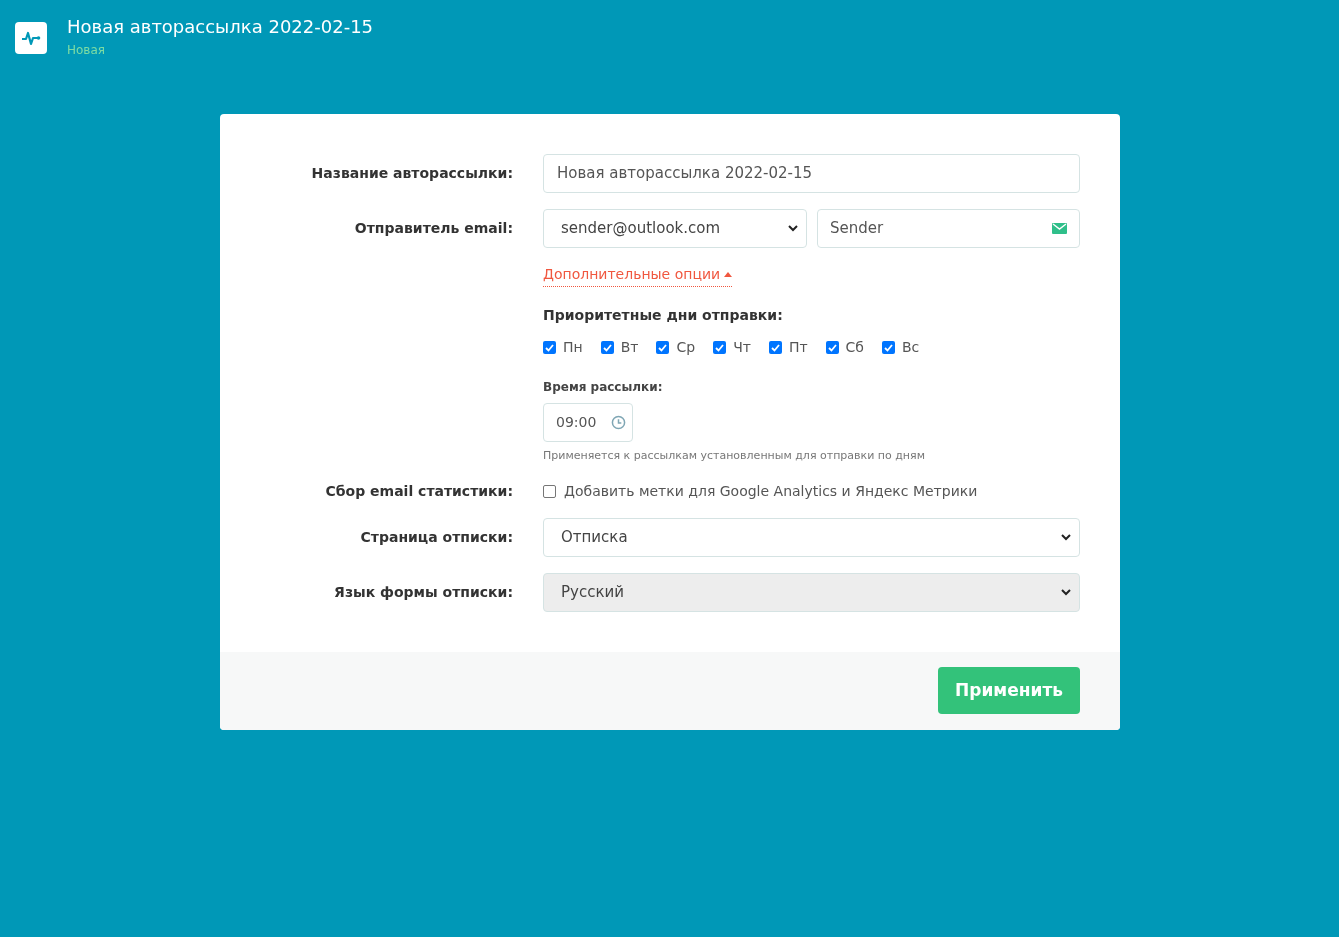 The image size is (1339, 937). I want to click on name-field: Новая авторассылка 2022-02-15, so click(811, 173).